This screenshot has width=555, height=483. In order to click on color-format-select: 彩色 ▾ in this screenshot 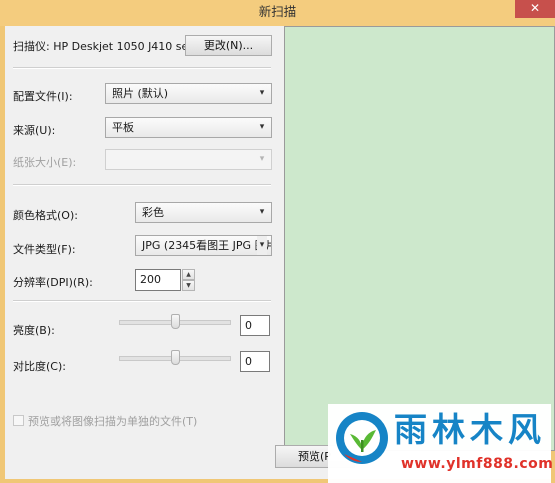, I will do `click(203, 212)`.